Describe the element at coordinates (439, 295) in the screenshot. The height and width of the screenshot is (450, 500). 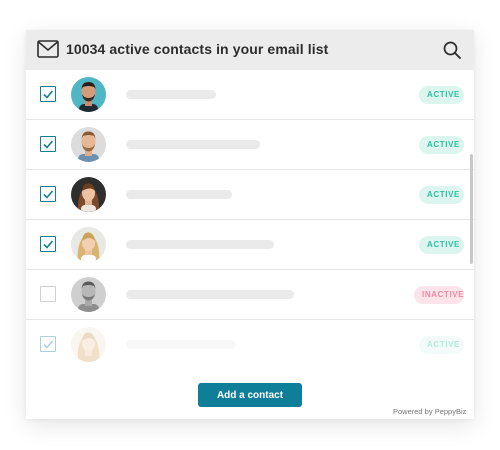
I see `status-badge: INACTIVE` at that location.